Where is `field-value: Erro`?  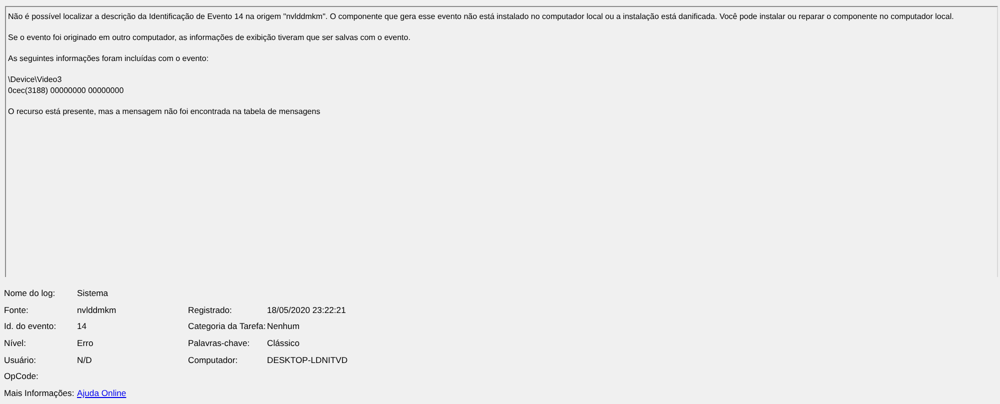
field-value: Erro is located at coordinates (85, 343).